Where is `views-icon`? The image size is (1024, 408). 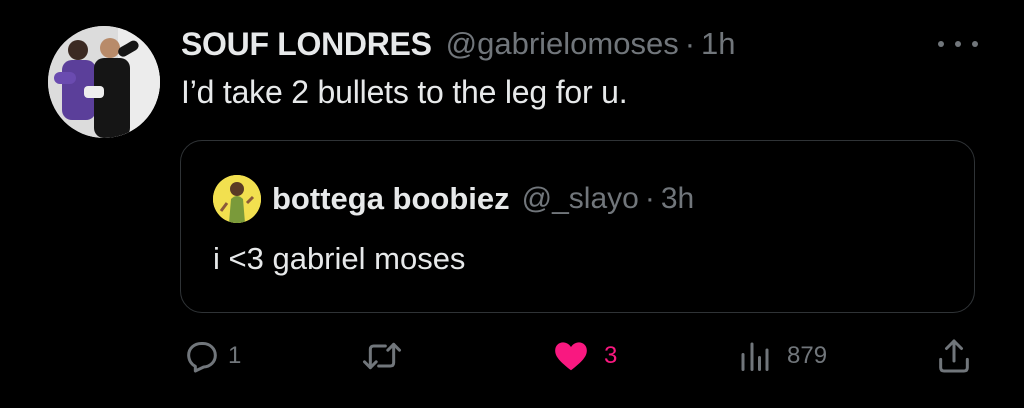
views-icon is located at coordinates (755, 356).